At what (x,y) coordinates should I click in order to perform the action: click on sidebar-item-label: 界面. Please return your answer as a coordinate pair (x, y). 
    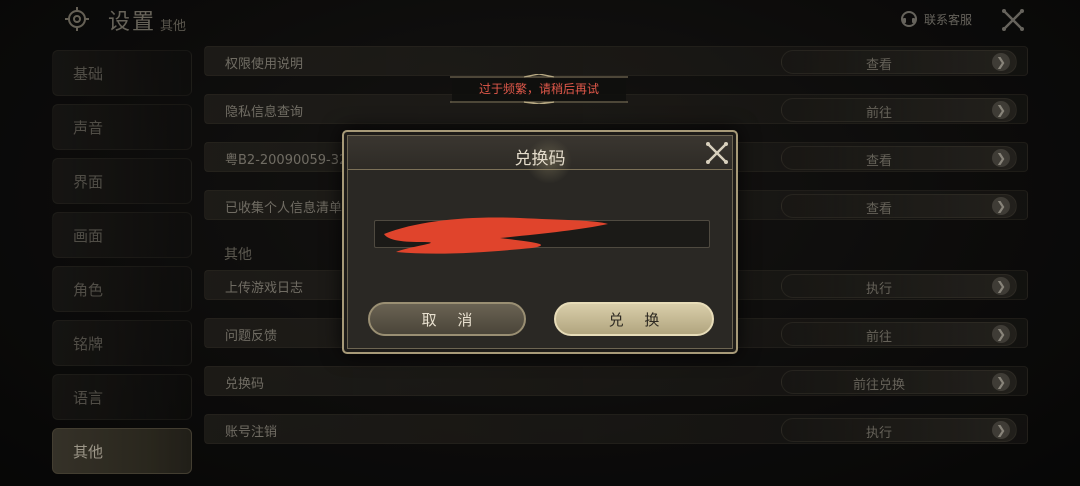
    Looking at the image, I should click on (88, 181).